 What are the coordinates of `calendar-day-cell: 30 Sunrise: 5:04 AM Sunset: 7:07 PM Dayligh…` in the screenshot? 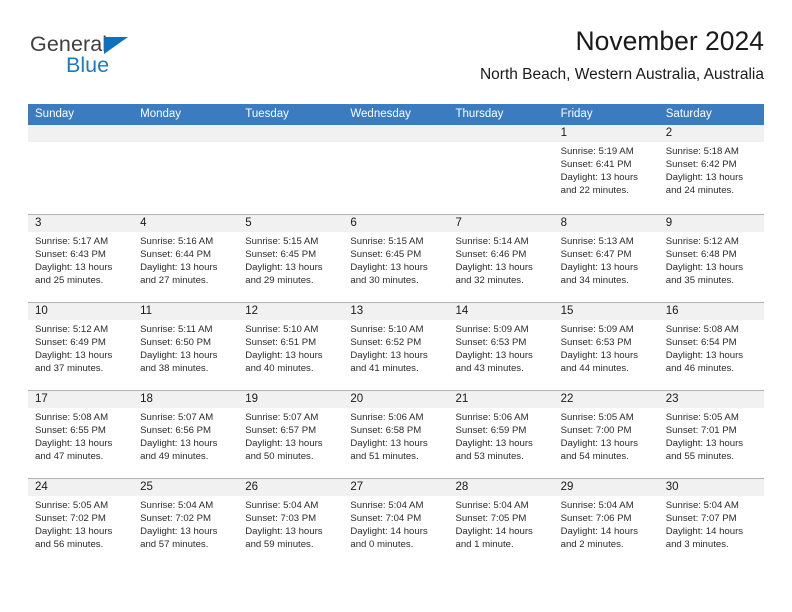 It's located at (711, 522).